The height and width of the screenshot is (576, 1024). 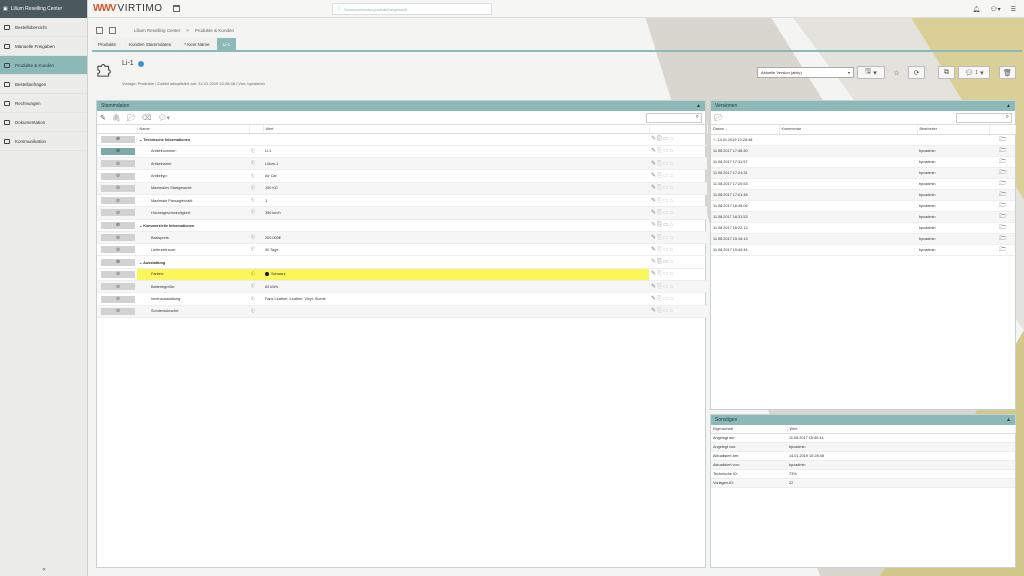 What do you see at coordinates (112, 30) in the screenshot?
I see `forward-icon` at bounding box center [112, 30].